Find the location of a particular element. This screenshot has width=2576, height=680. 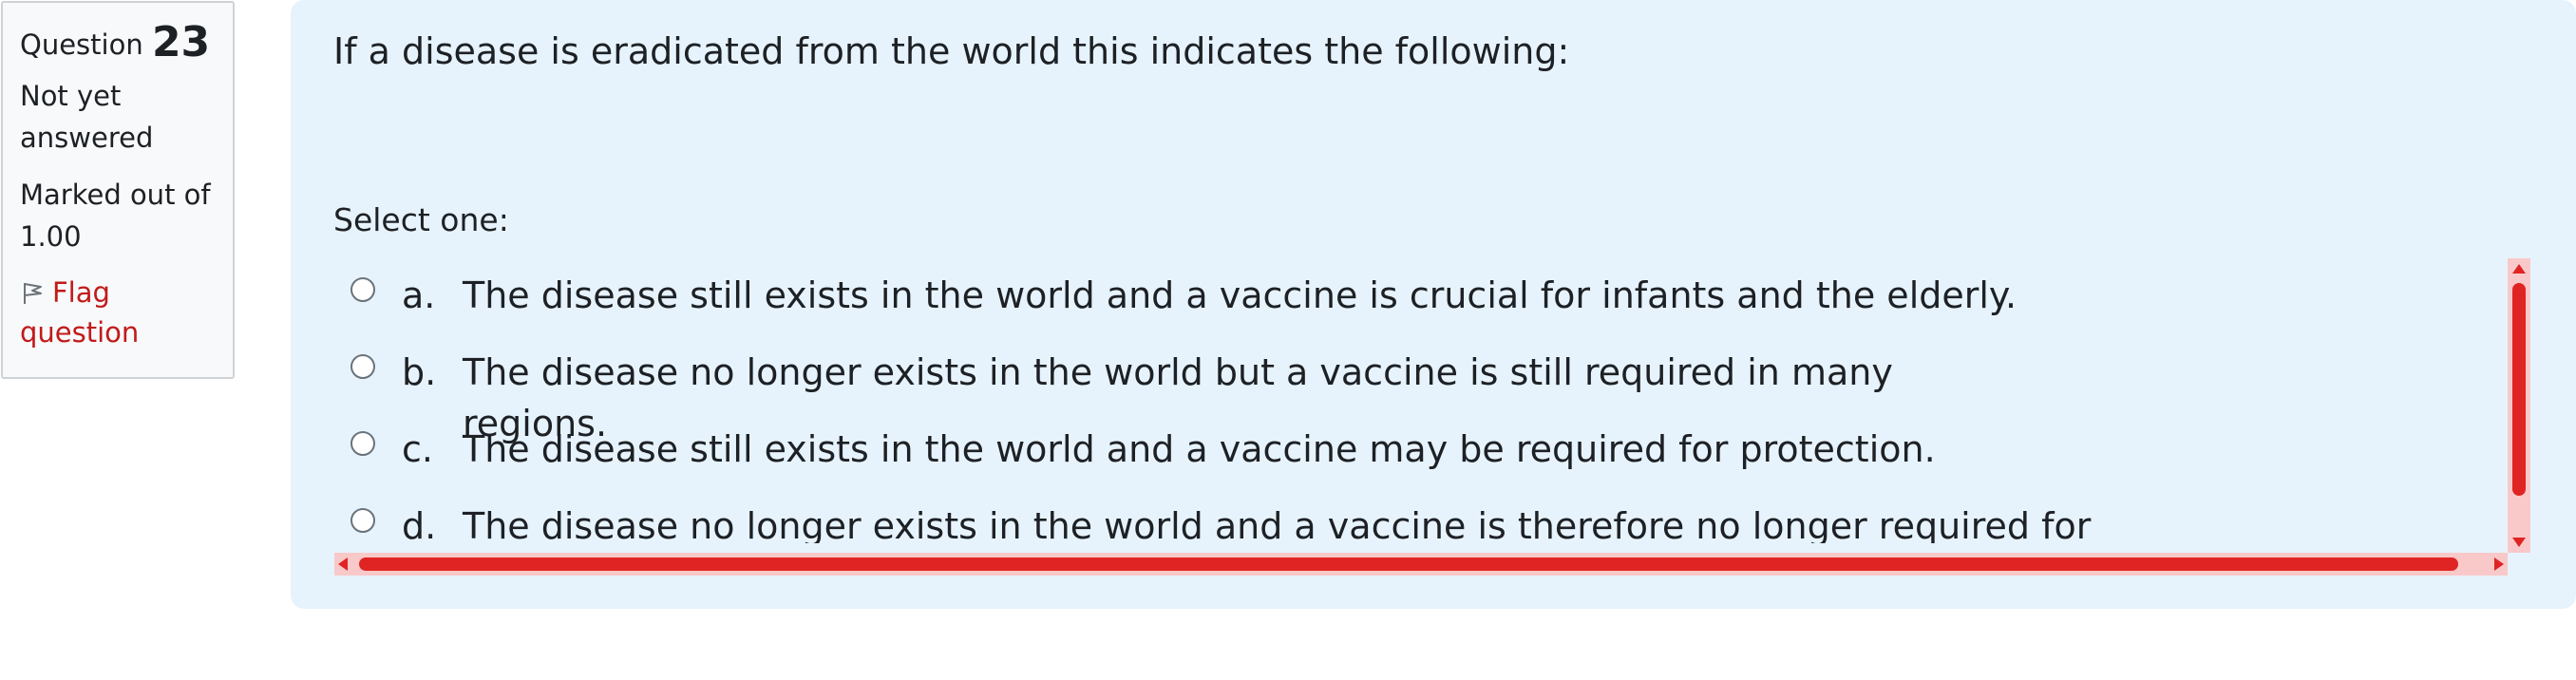

option-letter: b. is located at coordinates (419, 372).